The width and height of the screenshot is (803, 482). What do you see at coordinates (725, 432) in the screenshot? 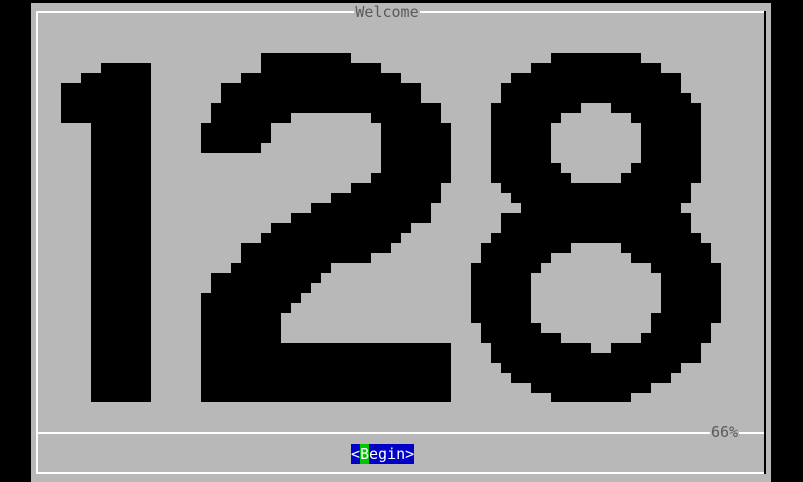
I see `progress-percent-label: 66%` at bounding box center [725, 432].